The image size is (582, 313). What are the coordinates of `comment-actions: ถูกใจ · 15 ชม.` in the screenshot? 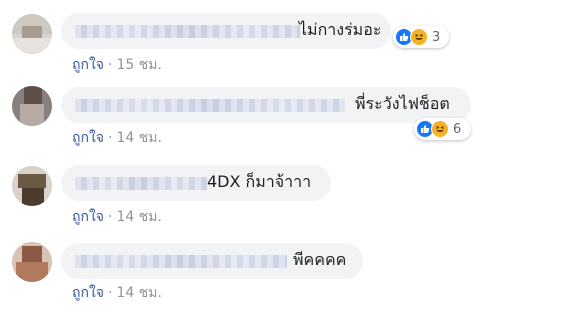 It's located at (117, 65).